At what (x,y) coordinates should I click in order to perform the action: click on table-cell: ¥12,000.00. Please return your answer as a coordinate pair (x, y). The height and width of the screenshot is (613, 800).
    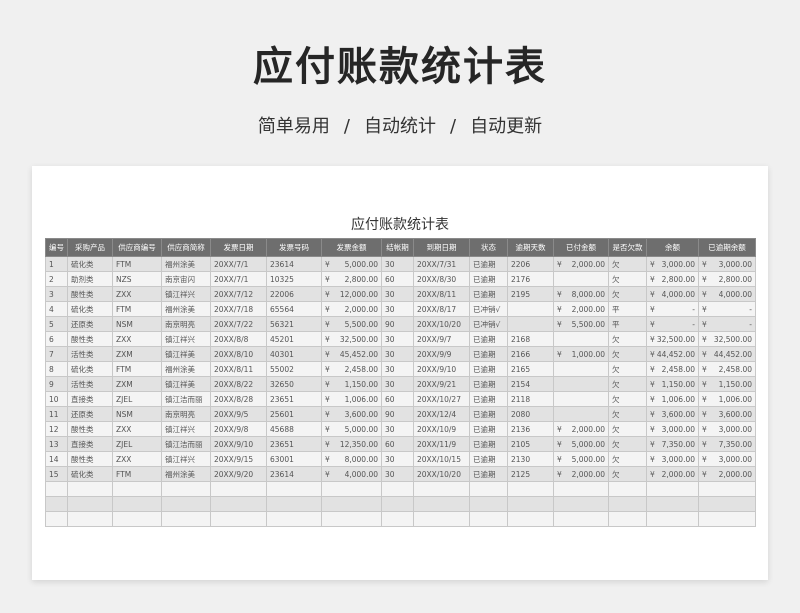
    Looking at the image, I should click on (351, 294).